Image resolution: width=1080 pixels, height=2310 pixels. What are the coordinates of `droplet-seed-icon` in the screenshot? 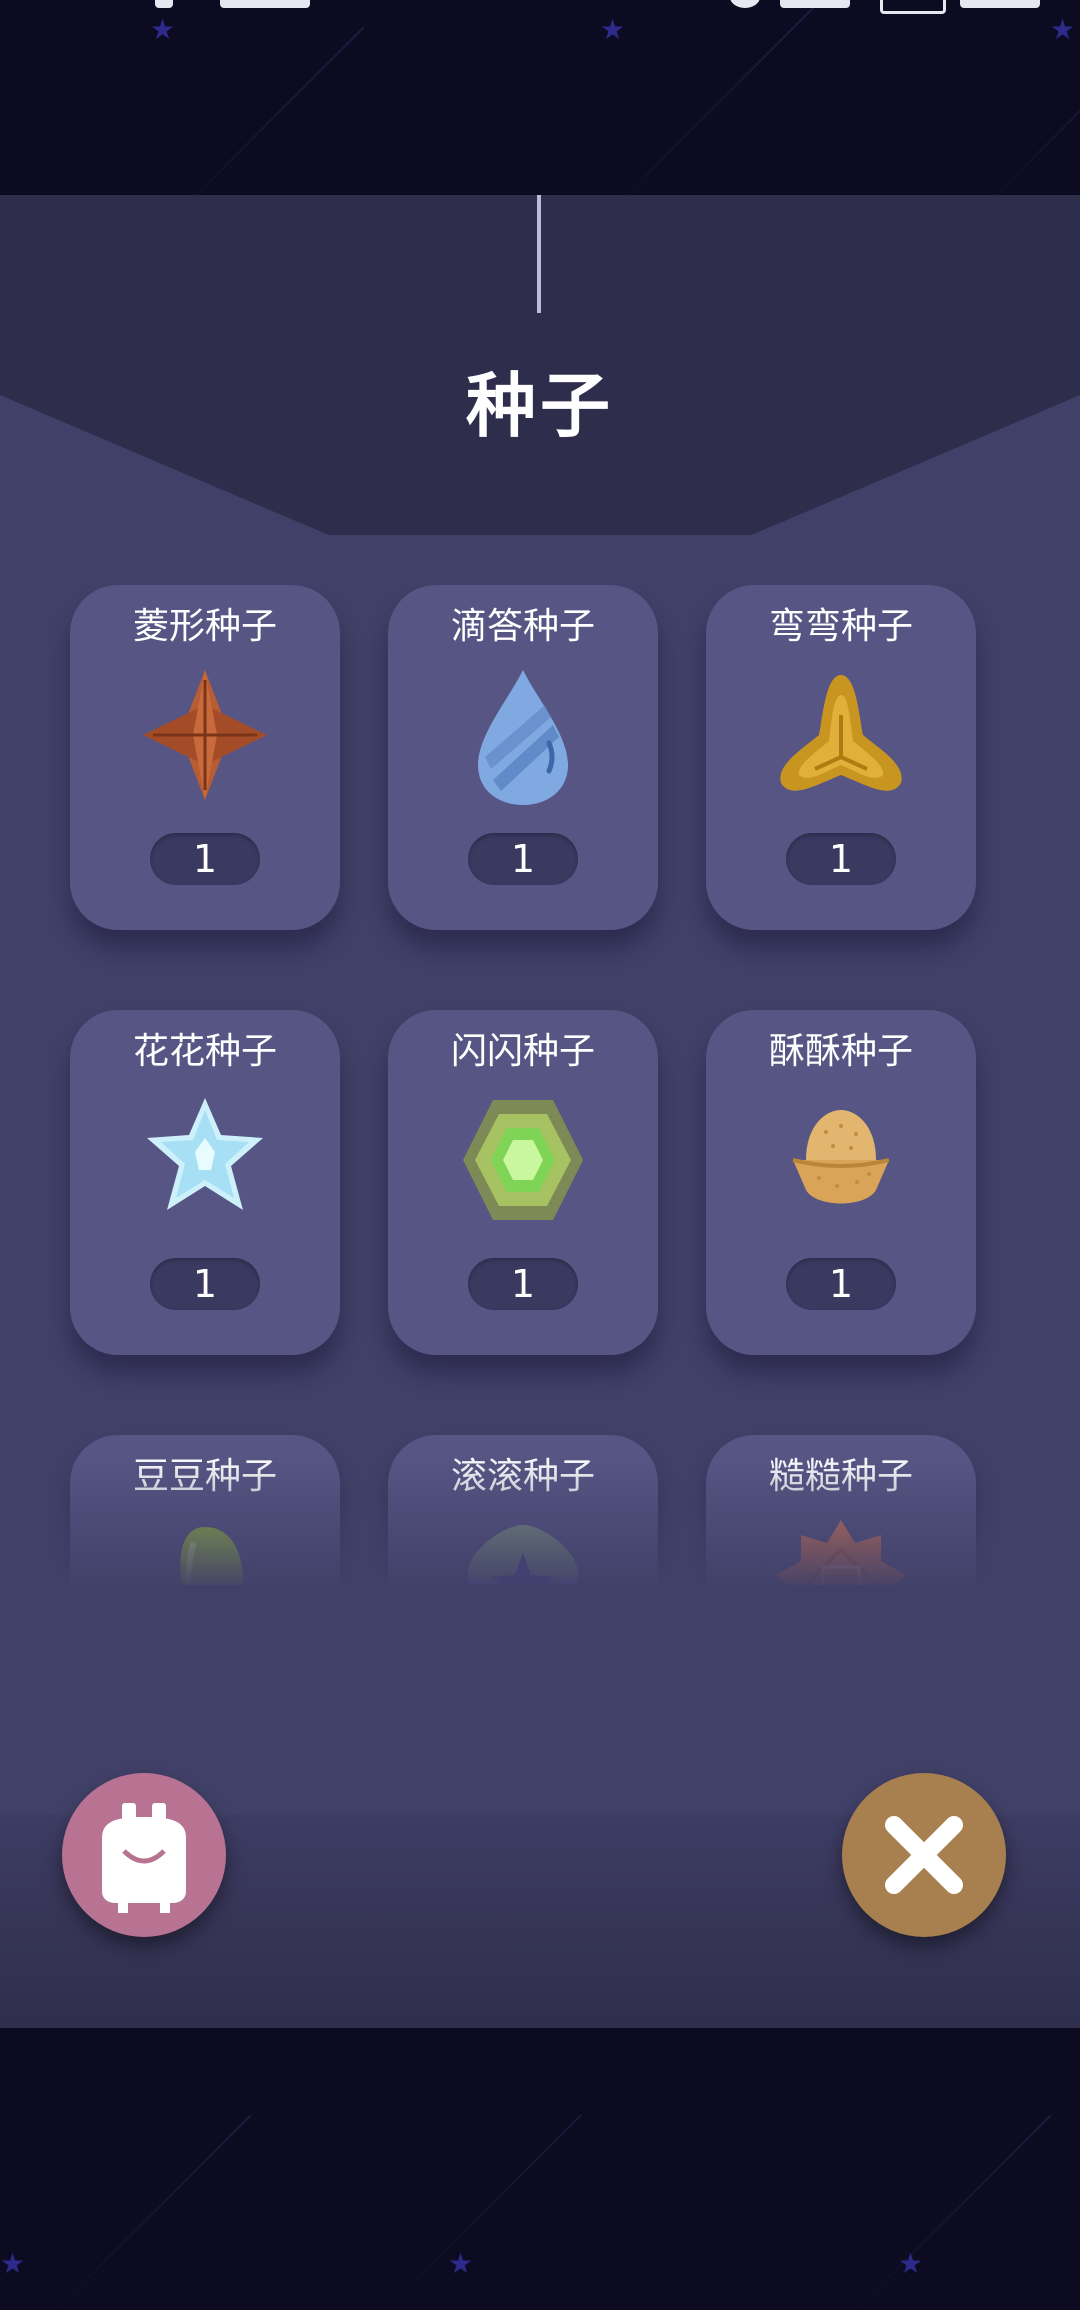 It's located at (523, 737).